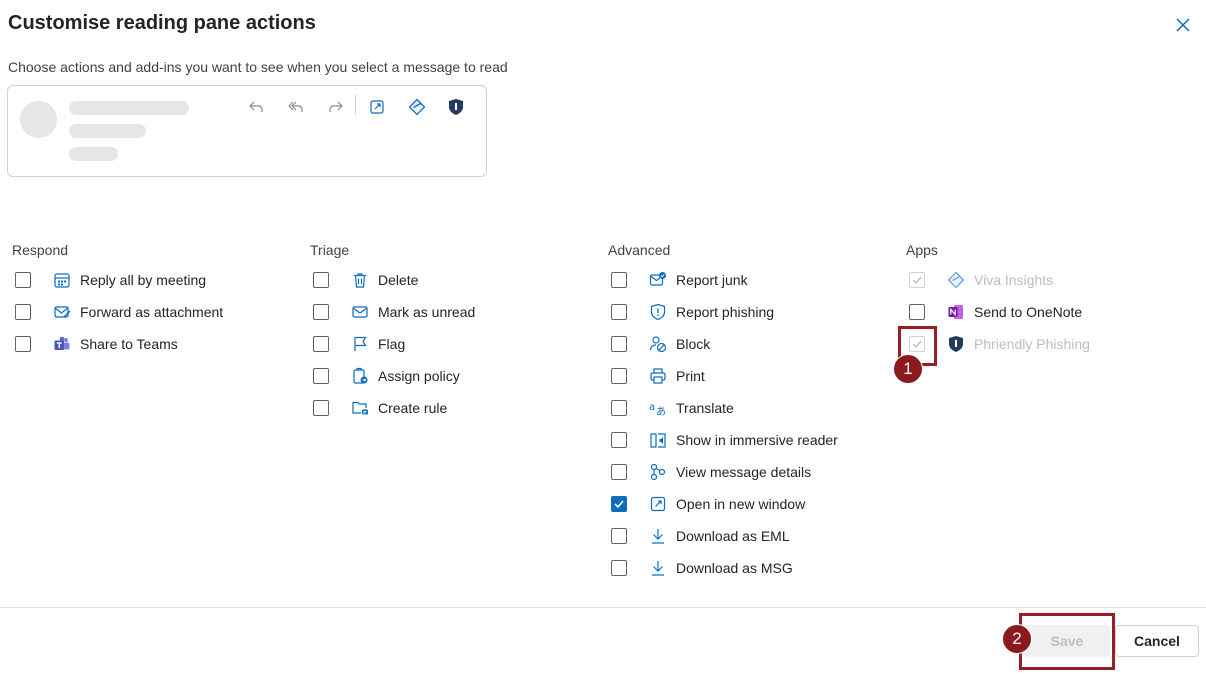  What do you see at coordinates (152, 312) in the screenshot?
I see `option-label: Forward as attachment` at bounding box center [152, 312].